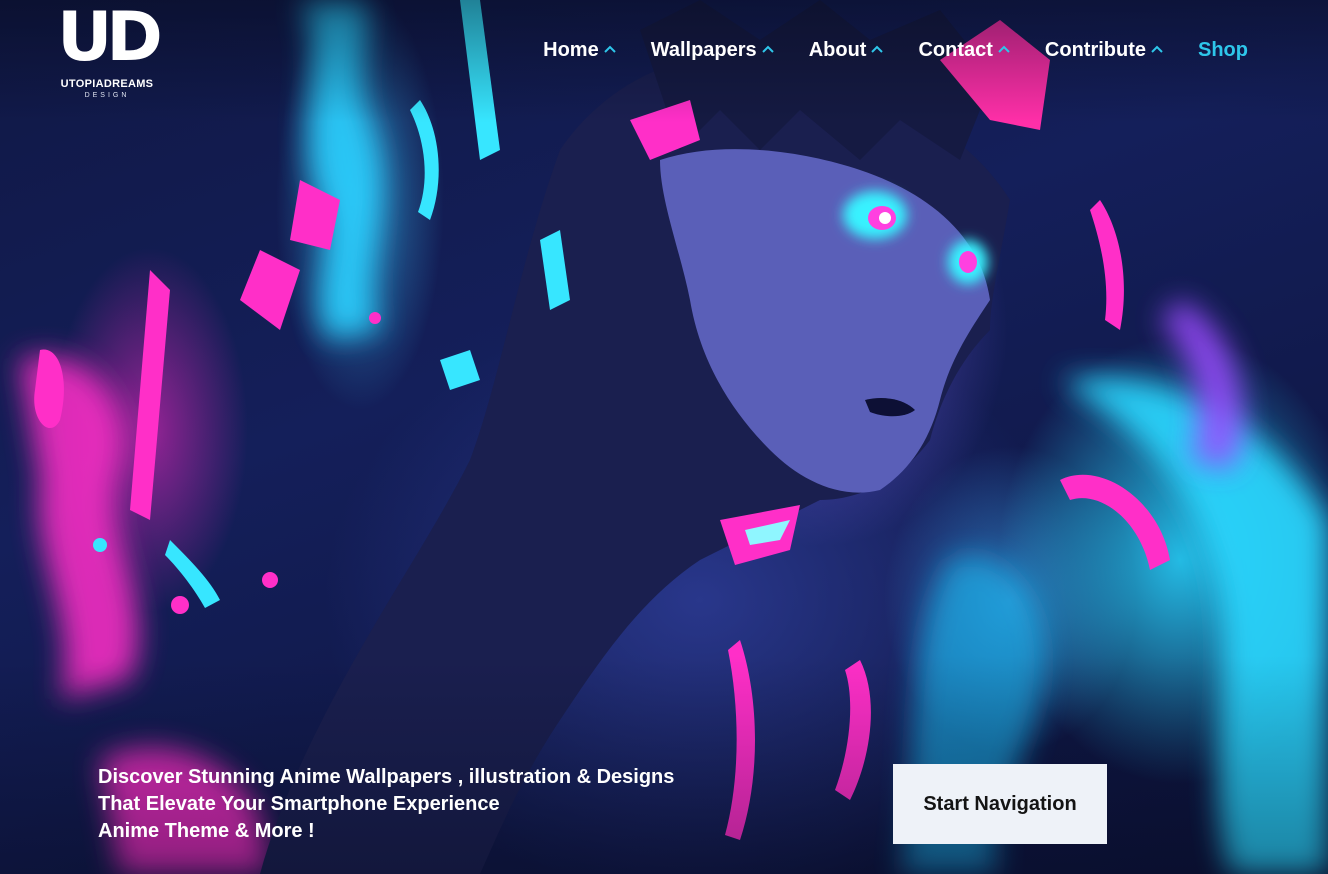 This screenshot has width=1328, height=874. Describe the element at coordinates (1095, 50) in the screenshot. I see `nav-label: Contribute` at that location.